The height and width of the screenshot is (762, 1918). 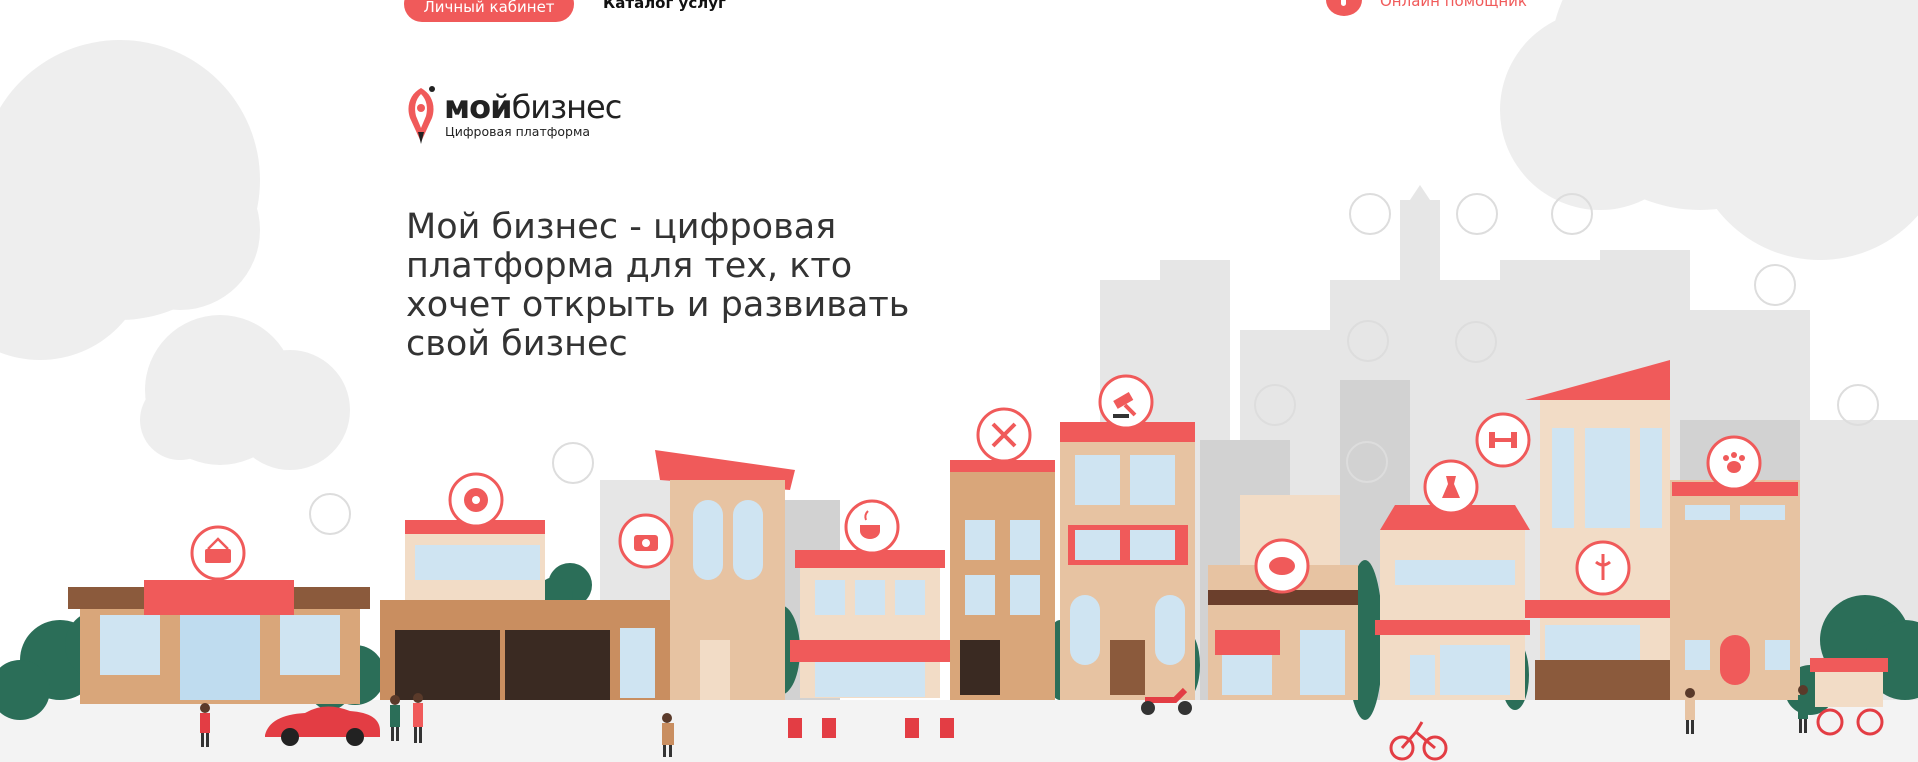 What do you see at coordinates (1282, 566) in the screenshot?
I see `bread-icon` at bounding box center [1282, 566].